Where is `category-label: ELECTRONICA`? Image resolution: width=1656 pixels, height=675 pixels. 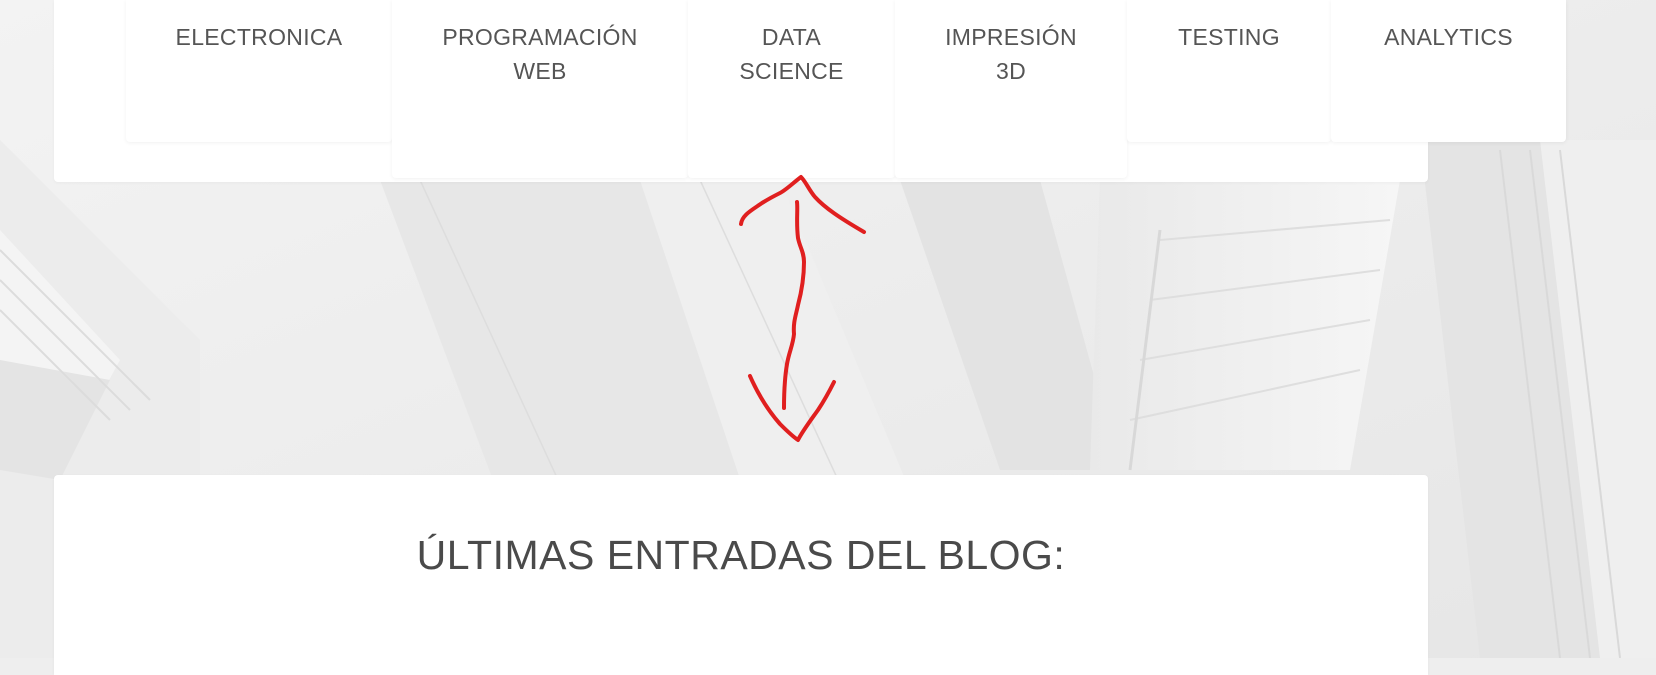 category-label: ELECTRONICA is located at coordinates (259, 37).